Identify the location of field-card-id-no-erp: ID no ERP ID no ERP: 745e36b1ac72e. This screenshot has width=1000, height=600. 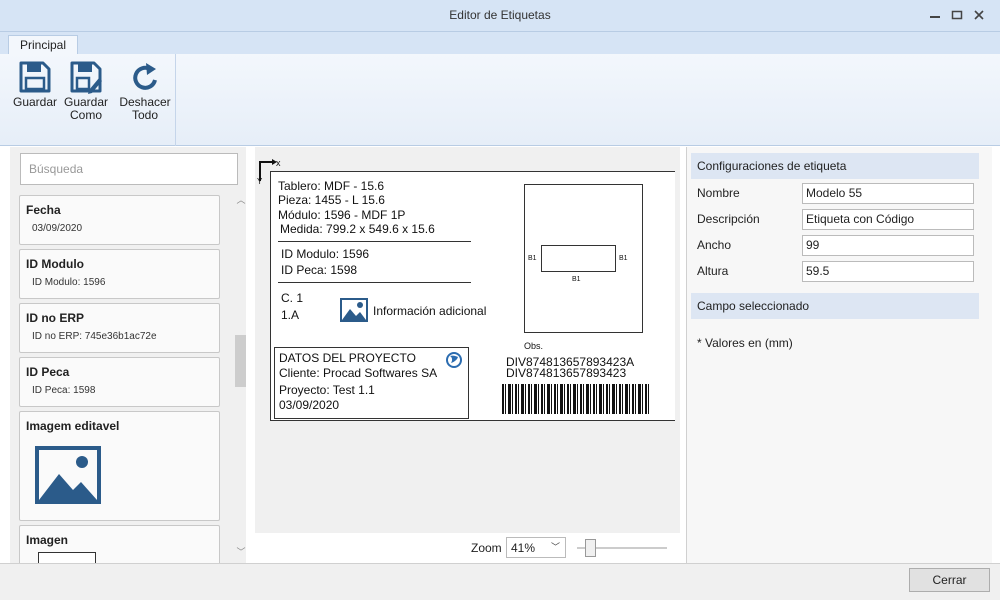
(119, 328).